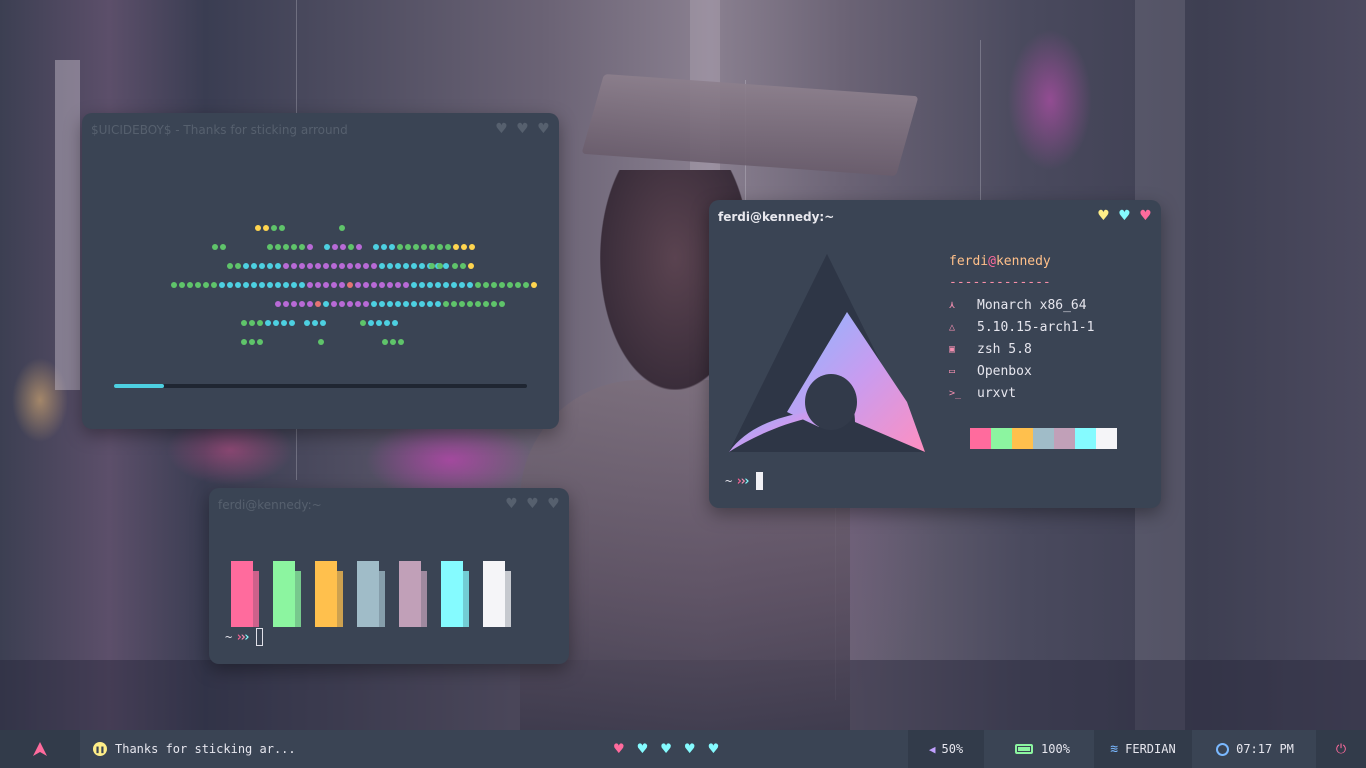  What do you see at coordinates (980, 120) in the screenshot?
I see `rain-streak` at bounding box center [980, 120].